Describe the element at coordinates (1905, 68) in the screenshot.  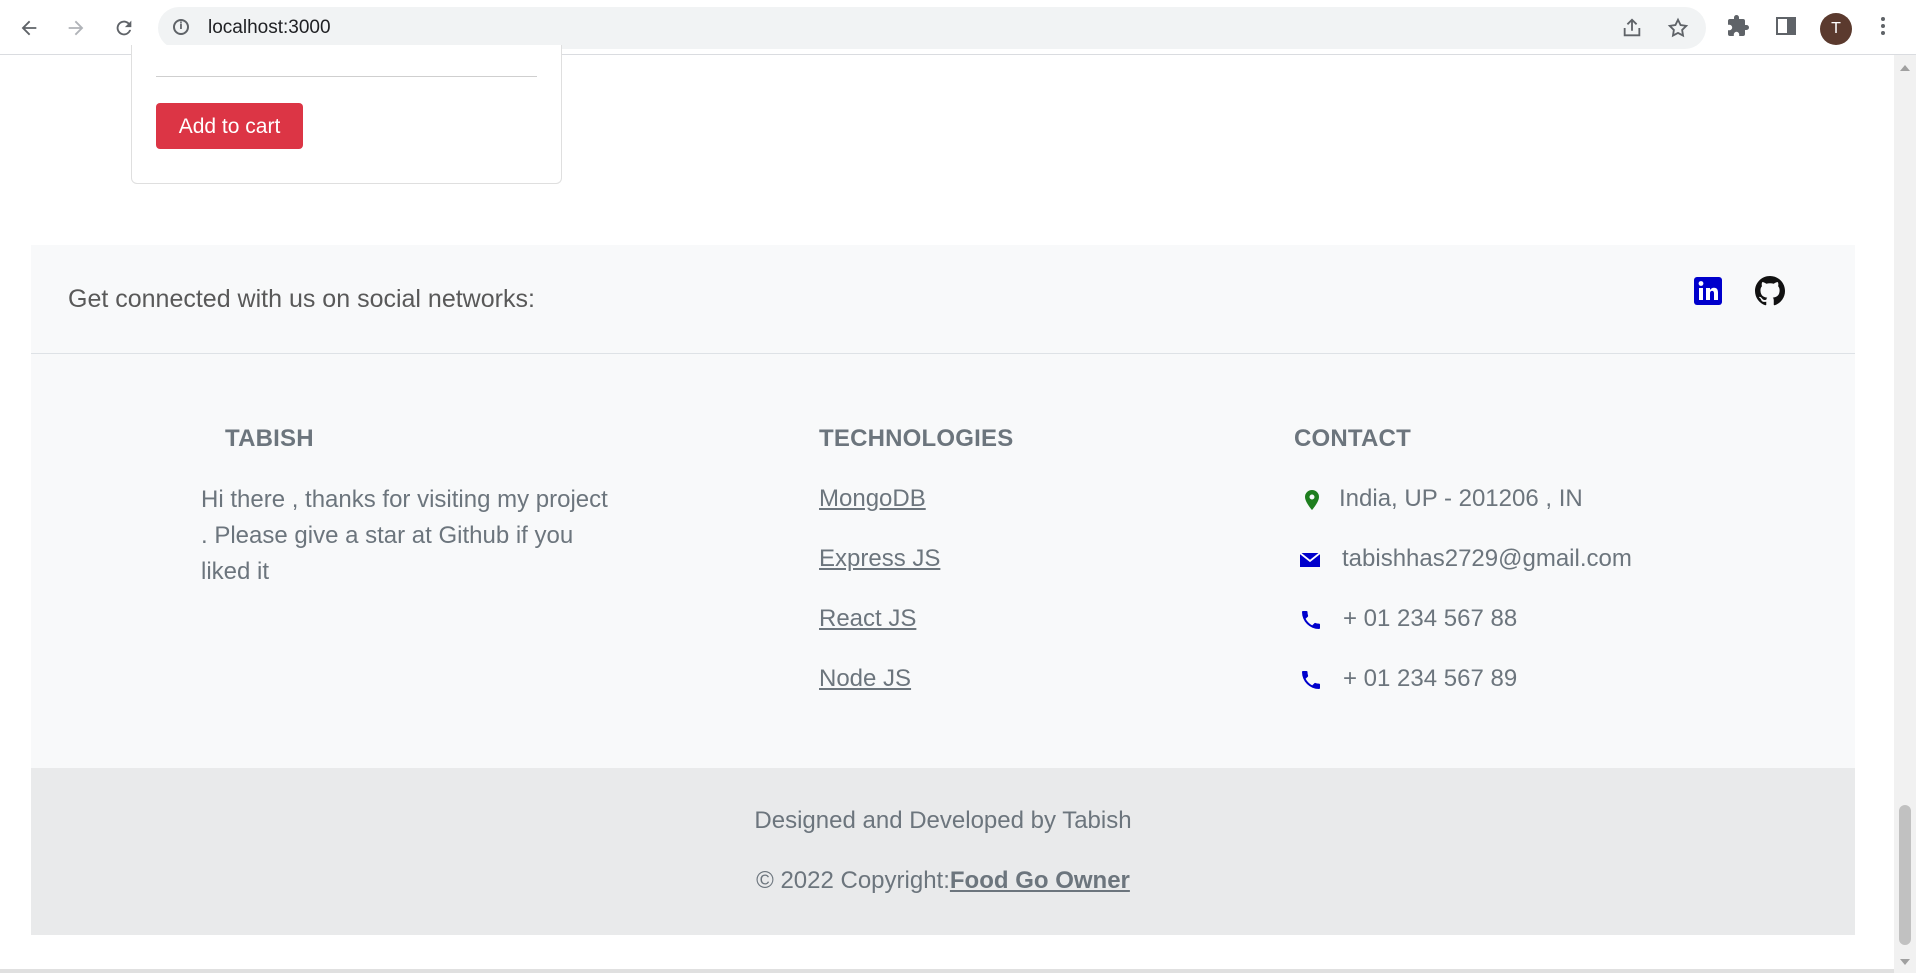
I see `scroll-up-icon` at that location.